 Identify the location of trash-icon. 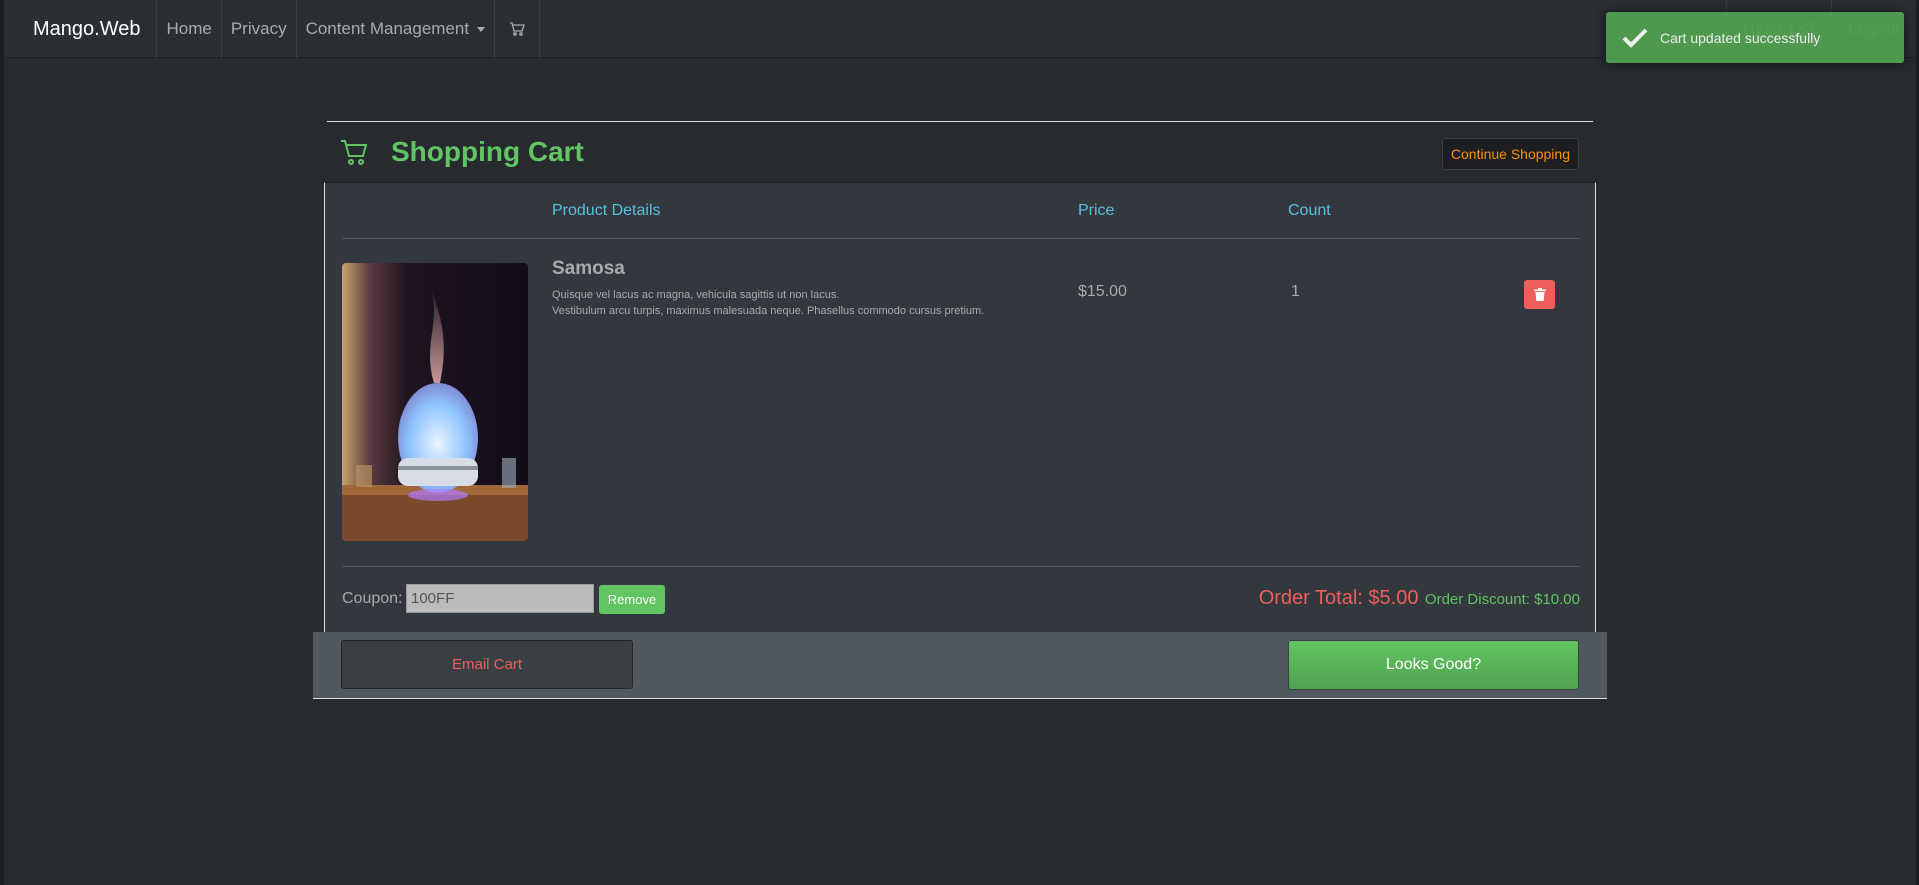
(1539, 294).